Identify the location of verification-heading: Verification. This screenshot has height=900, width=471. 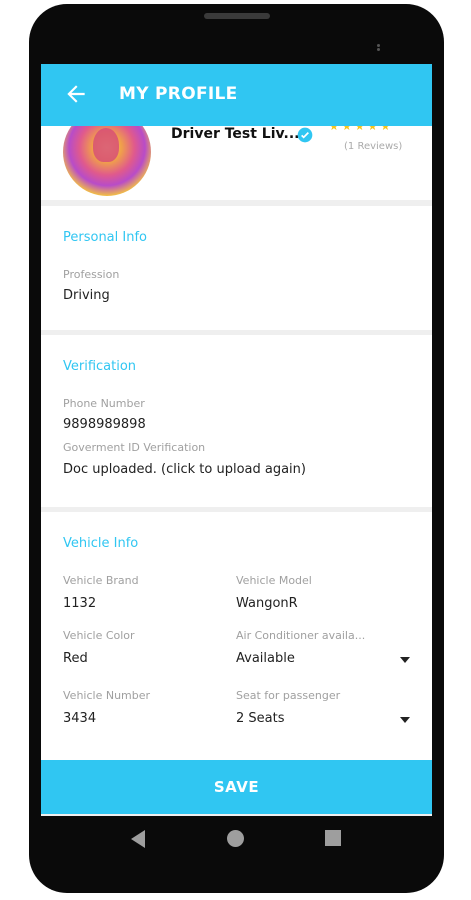
(100, 366).